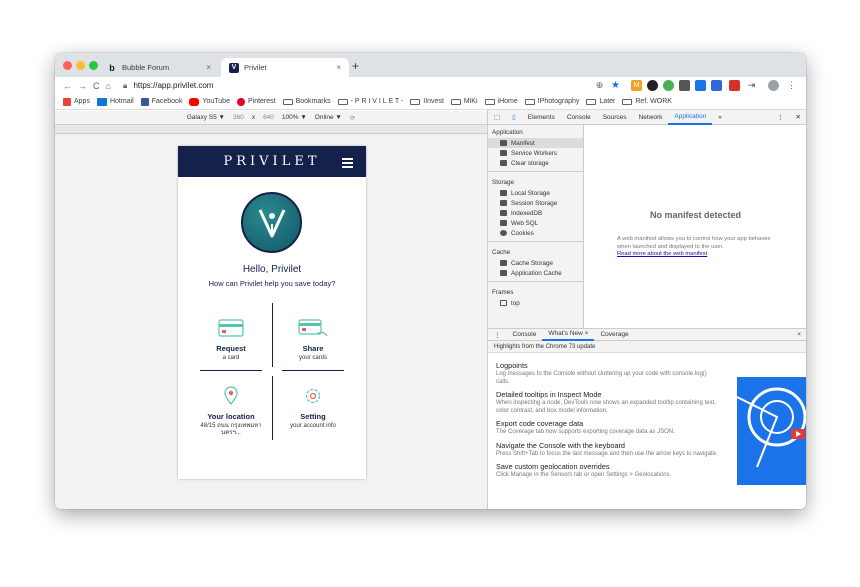 The height and width of the screenshot is (587, 860). Describe the element at coordinates (67, 65) in the screenshot. I see `close-window-icon` at that location.